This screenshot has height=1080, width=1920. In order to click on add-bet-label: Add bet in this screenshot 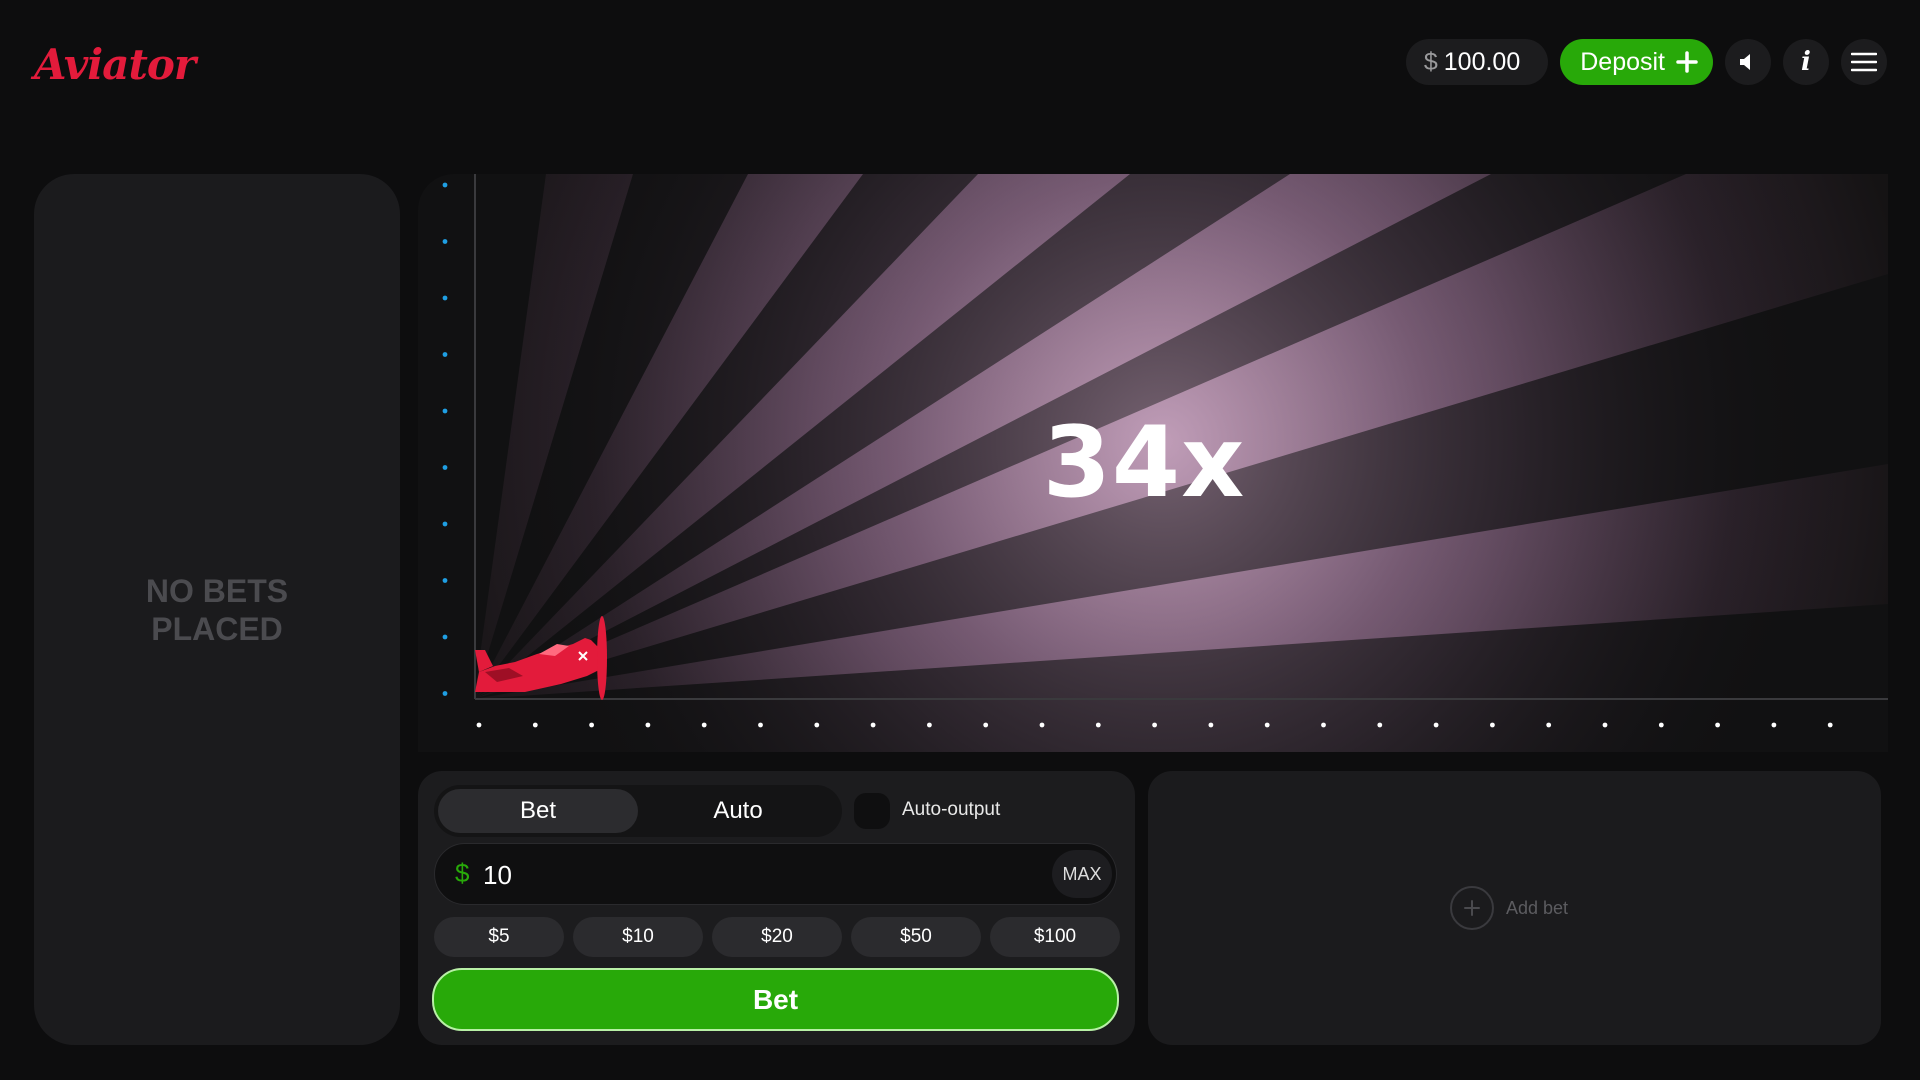, I will do `click(1537, 907)`.